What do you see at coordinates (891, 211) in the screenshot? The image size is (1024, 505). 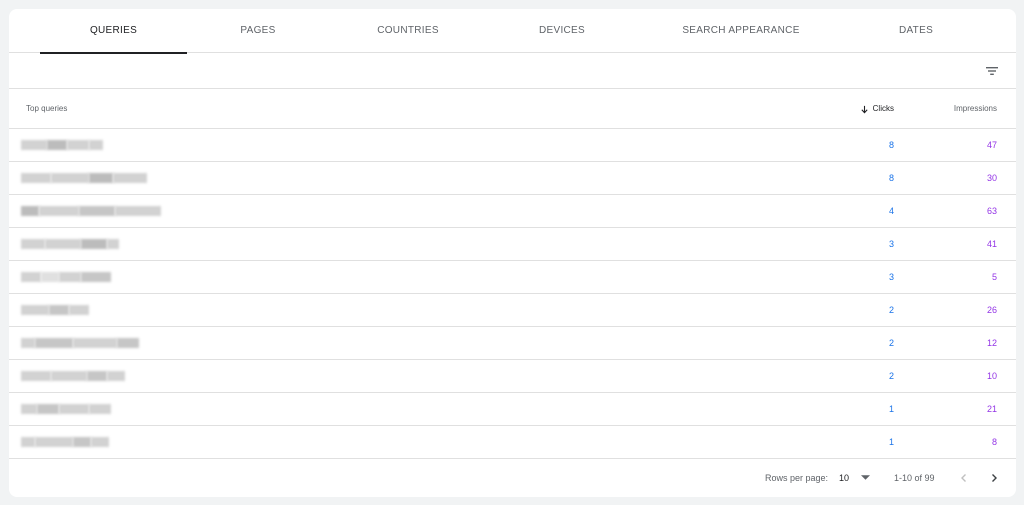 I see `clicks-cell: 4` at bounding box center [891, 211].